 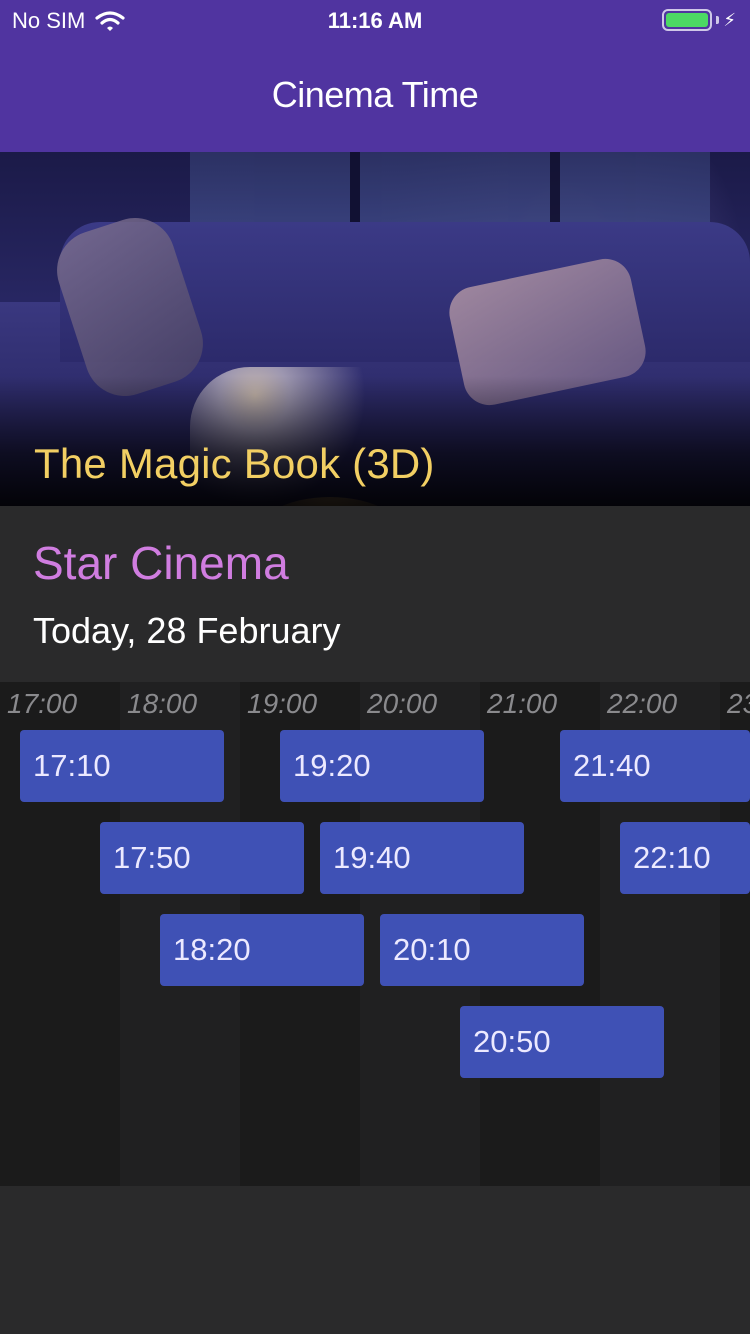 What do you see at coordinates (642, 703) in the screenshot?
I see `hour-label: 22:00` at bounding box center [642, 703].